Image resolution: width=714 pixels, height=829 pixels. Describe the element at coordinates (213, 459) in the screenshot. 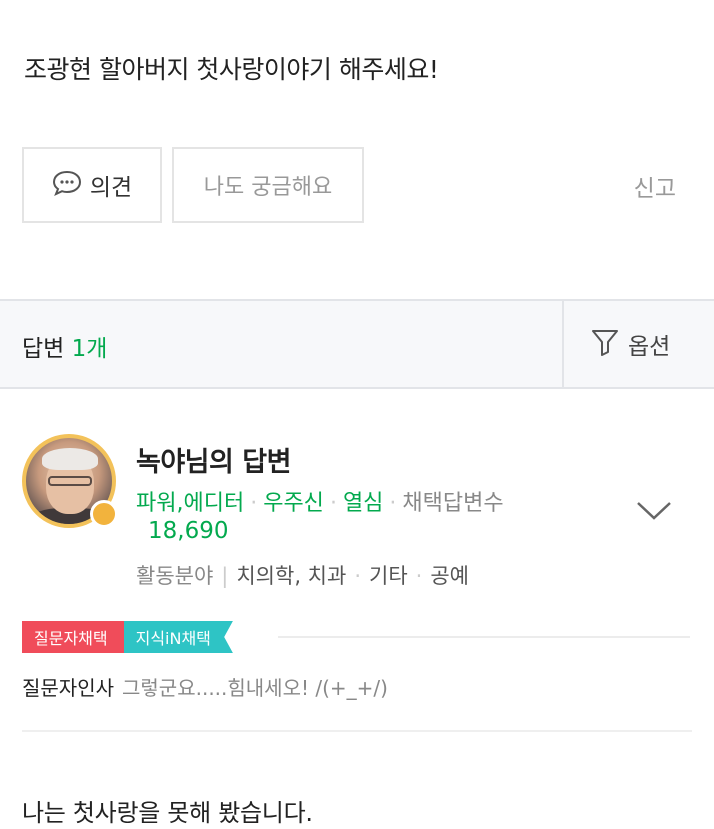

I see `answerer-nickname: 녹야님의 답변` at that location.